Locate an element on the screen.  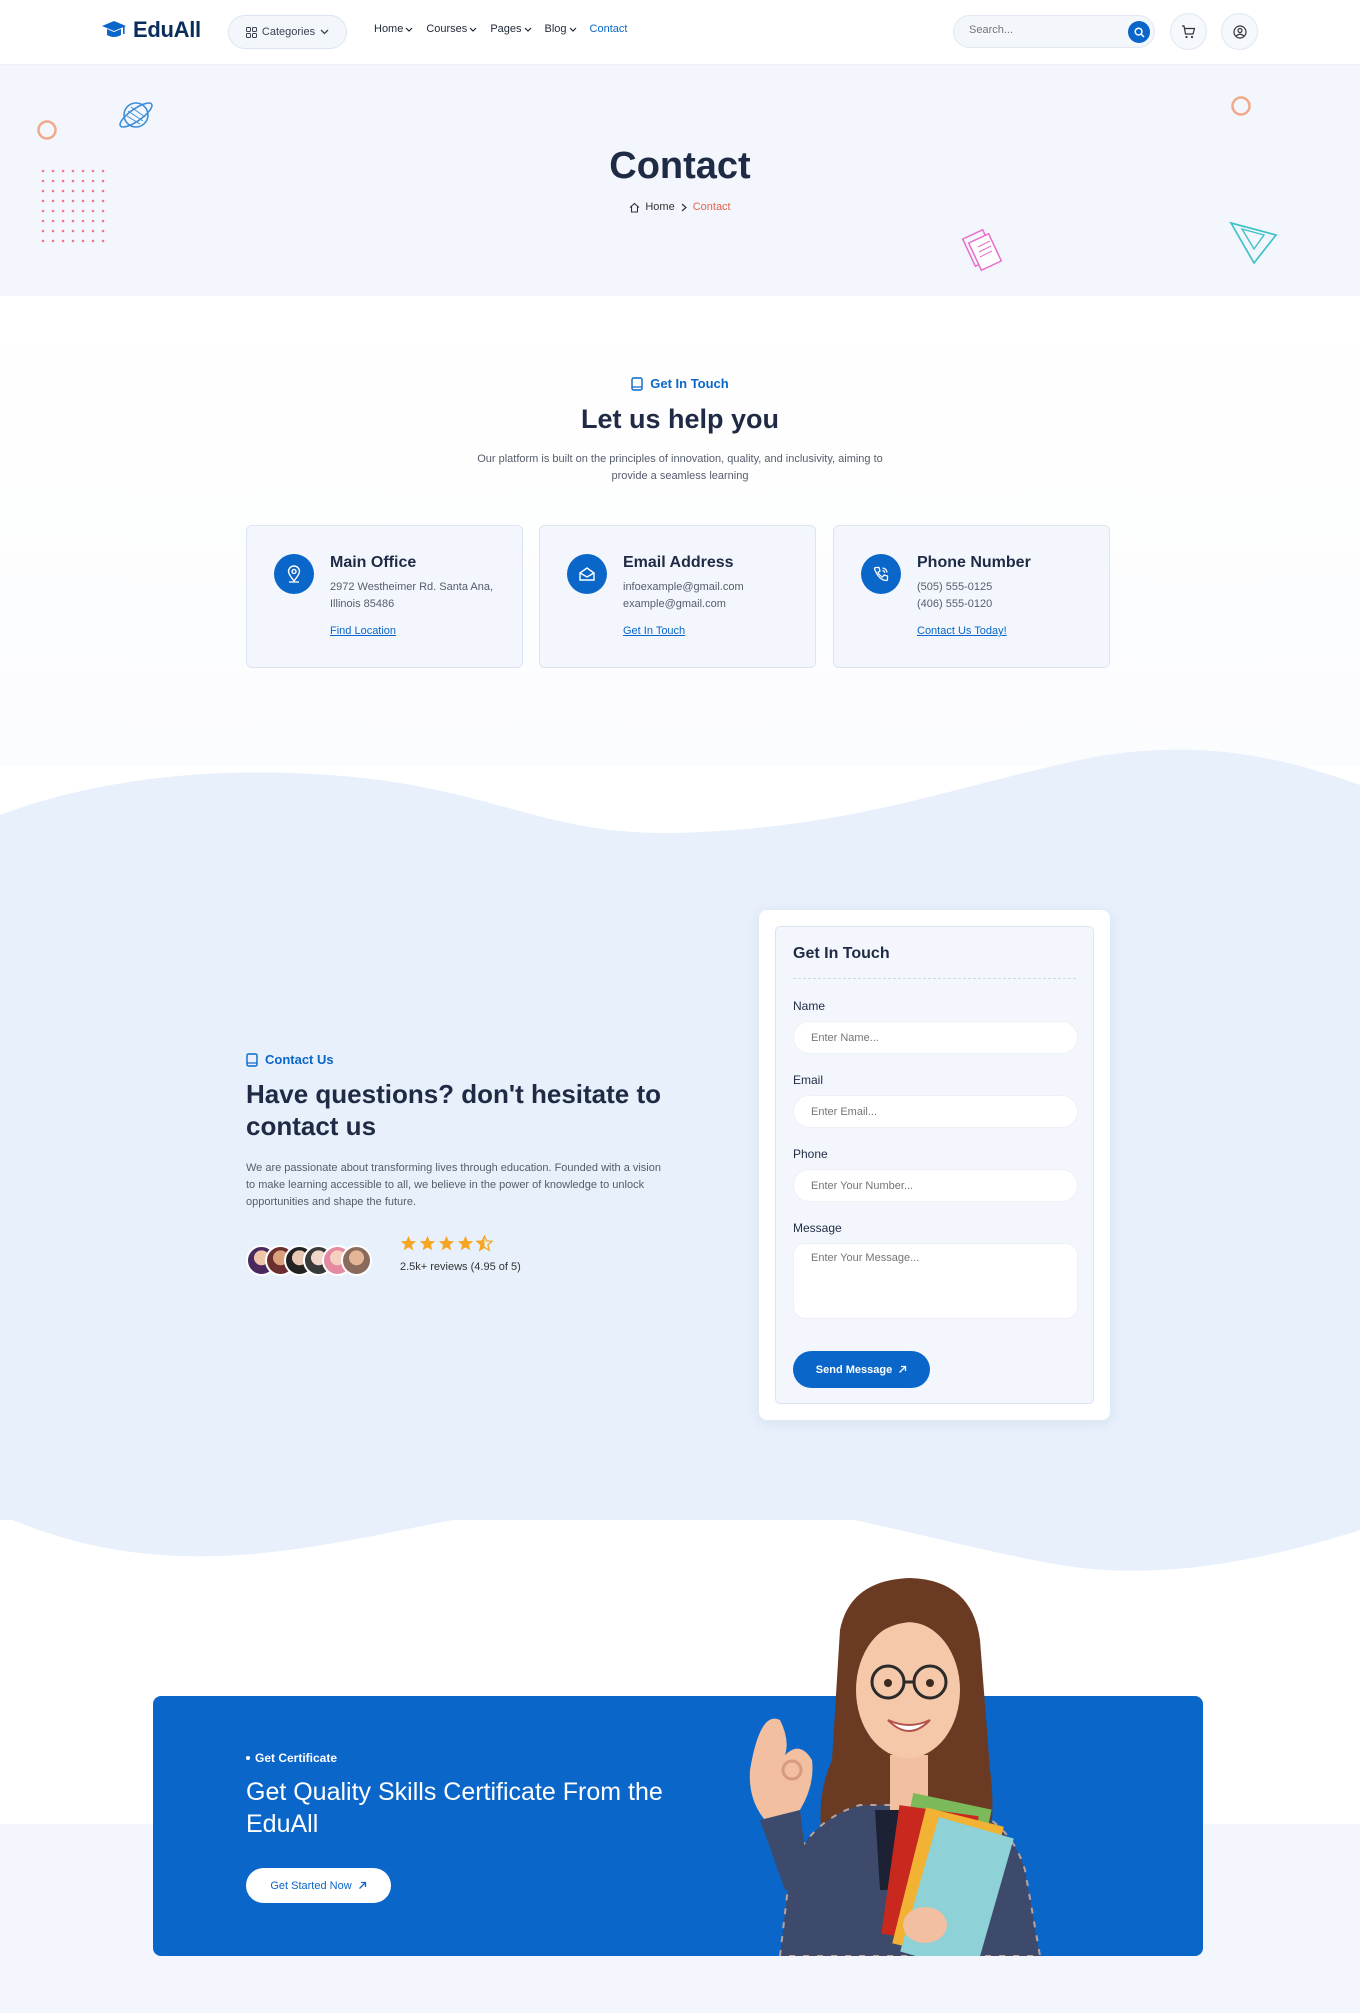
card-line: example@gmail.com is located at coordinates (674, 604).